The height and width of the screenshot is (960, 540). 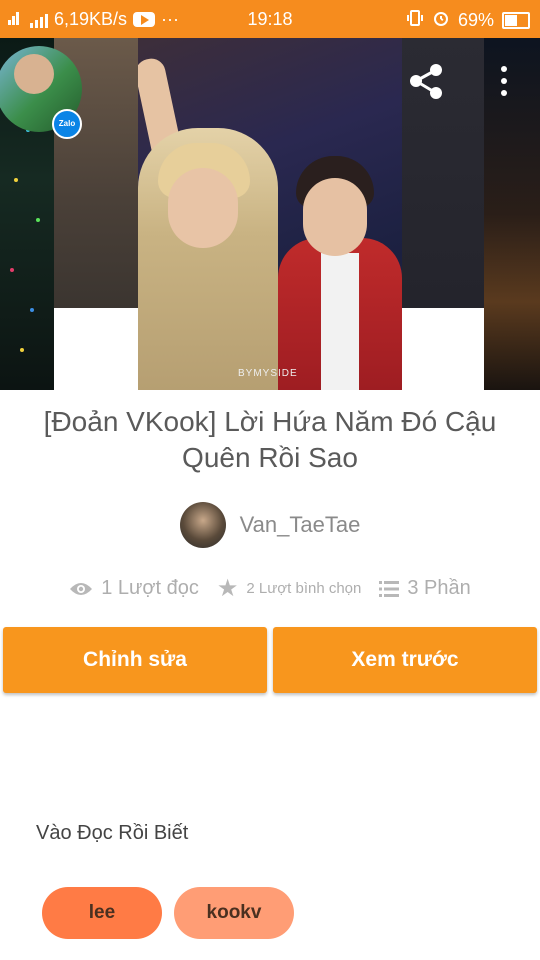 What do you see at coordinates (389, 588) in the screenshot?
I see `list-icon` at bounding box center [389, 588].